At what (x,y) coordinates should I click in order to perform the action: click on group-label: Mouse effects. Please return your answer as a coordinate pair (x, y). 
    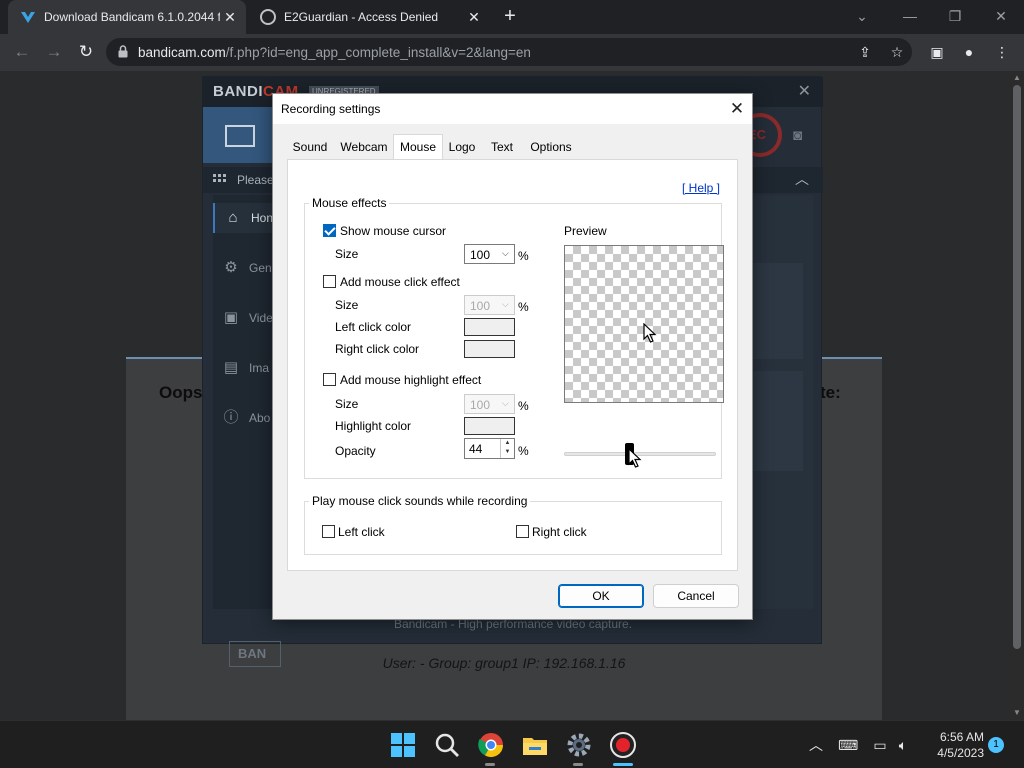
    Looking at the image, I should click on (349, 203).